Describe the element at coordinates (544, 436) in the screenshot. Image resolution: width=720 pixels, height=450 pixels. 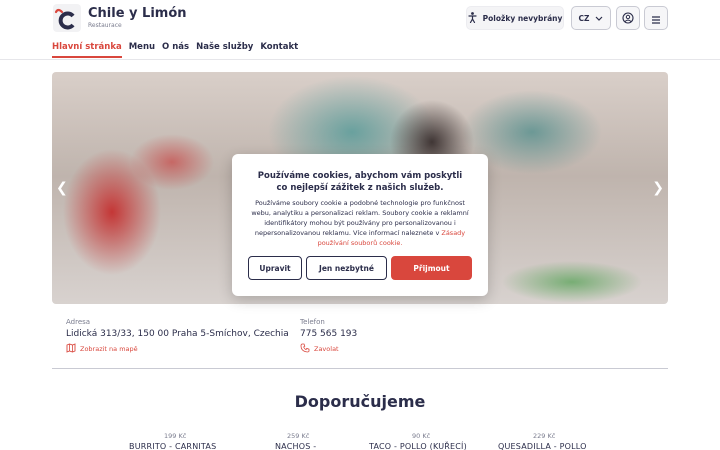
I see `item-price: 229 Kč` at that location.